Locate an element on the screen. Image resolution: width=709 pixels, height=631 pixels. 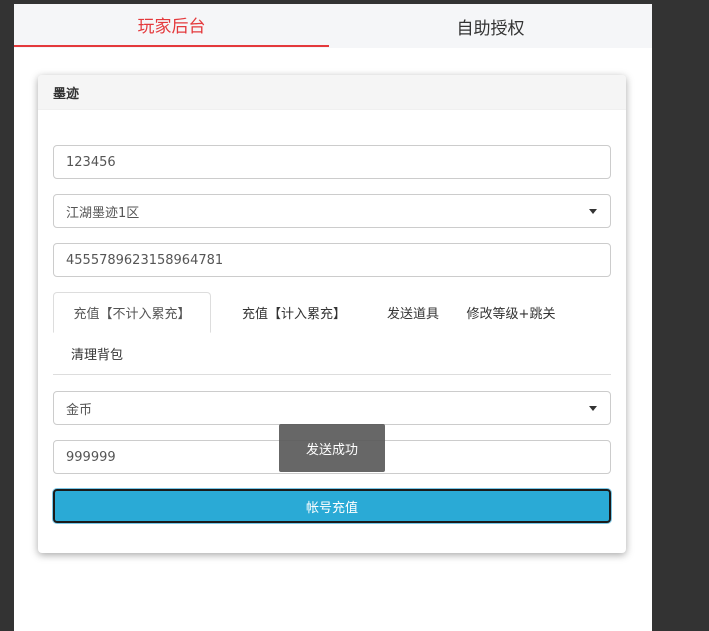
top-nav: 玩家后台 自助授权 is located at coordinates (333, 26).